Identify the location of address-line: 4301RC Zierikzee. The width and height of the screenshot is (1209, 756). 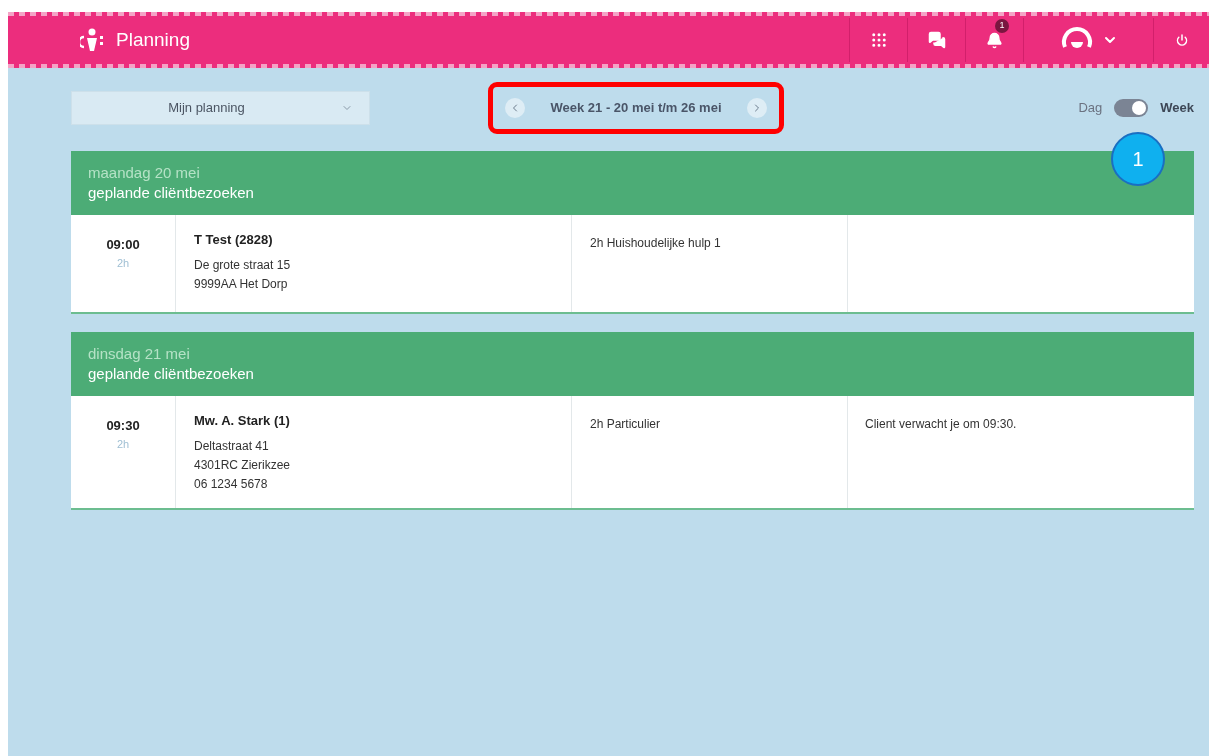
(243, 465).